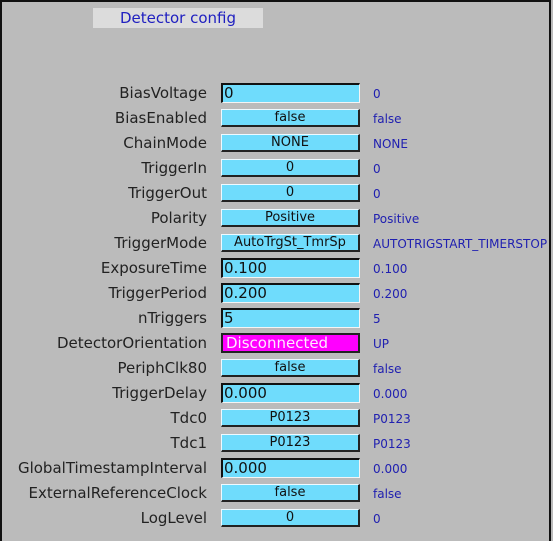  I want to click on n-triggers-readback: 5, so click(377, 319).